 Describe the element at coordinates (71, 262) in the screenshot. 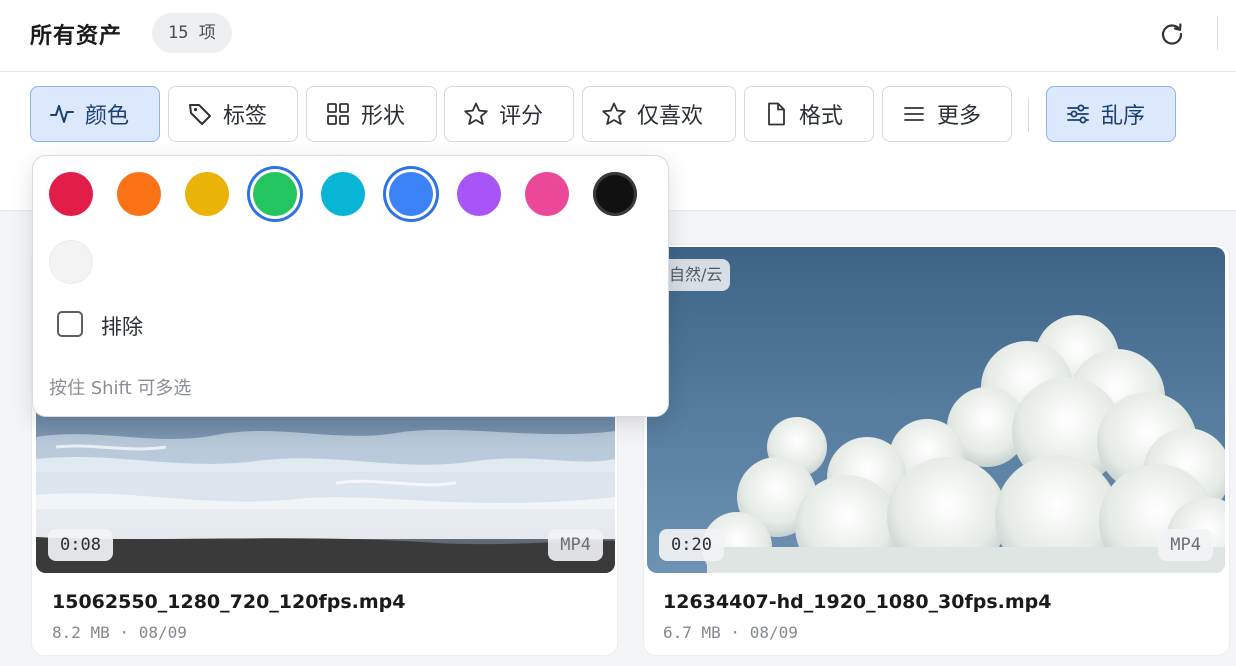

I see `color-swatch-white` at that location.